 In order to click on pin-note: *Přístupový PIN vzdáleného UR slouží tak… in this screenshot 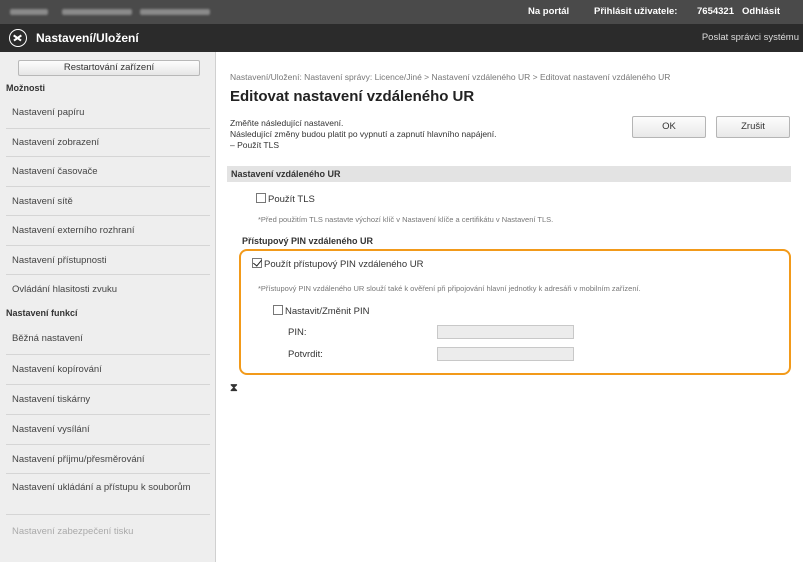, I will do `click(449, 288)`.